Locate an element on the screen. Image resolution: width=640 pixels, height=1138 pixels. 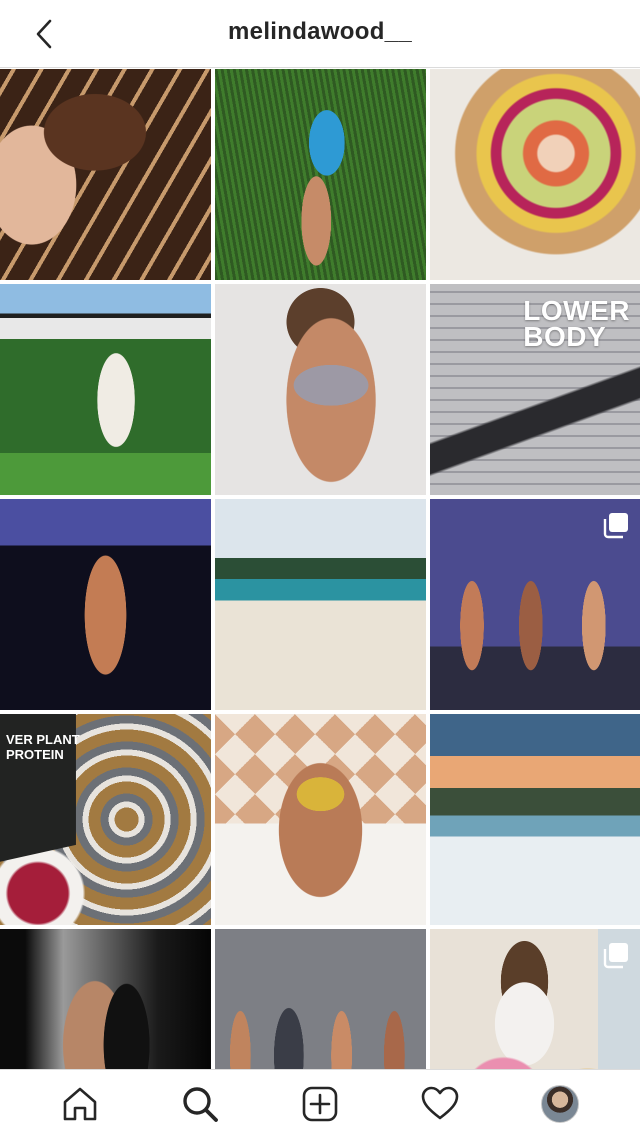
protein-pack-label: VER PLANT PROTEIN is located at coordinates (43, 747).